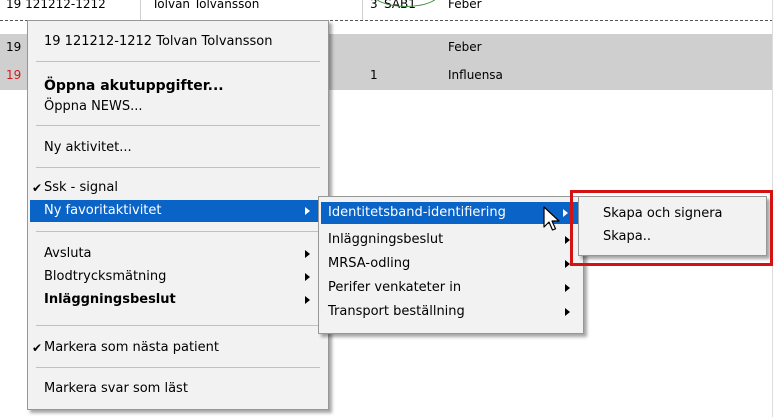 The height and width of the screenshot is (417, 773). Describe the element at coordinates (178, 254) in the screenshot. I see `menu-item-finish: Avsluta` at that location.